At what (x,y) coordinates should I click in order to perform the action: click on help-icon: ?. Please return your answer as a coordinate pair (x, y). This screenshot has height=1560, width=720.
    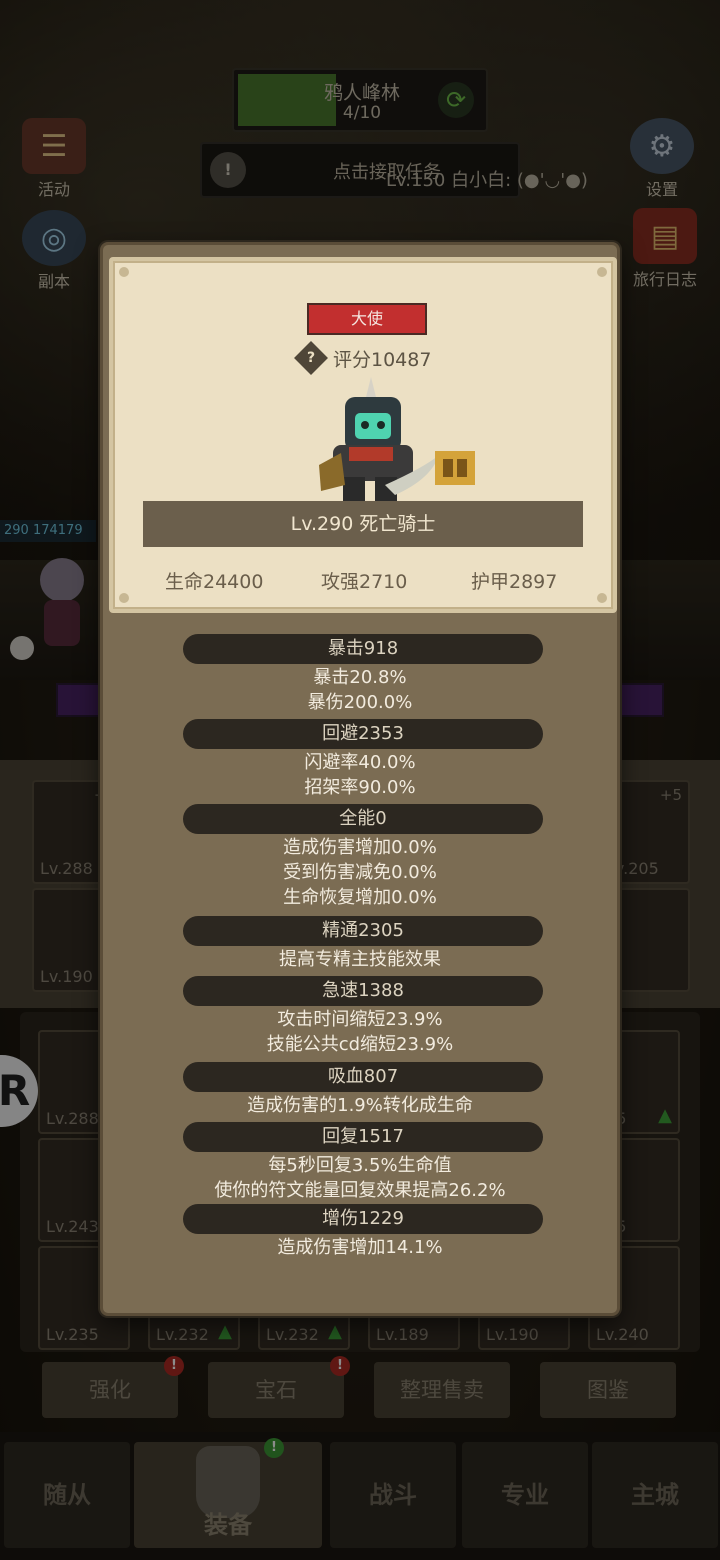
    Looking at the image, I should click on (311, 358).